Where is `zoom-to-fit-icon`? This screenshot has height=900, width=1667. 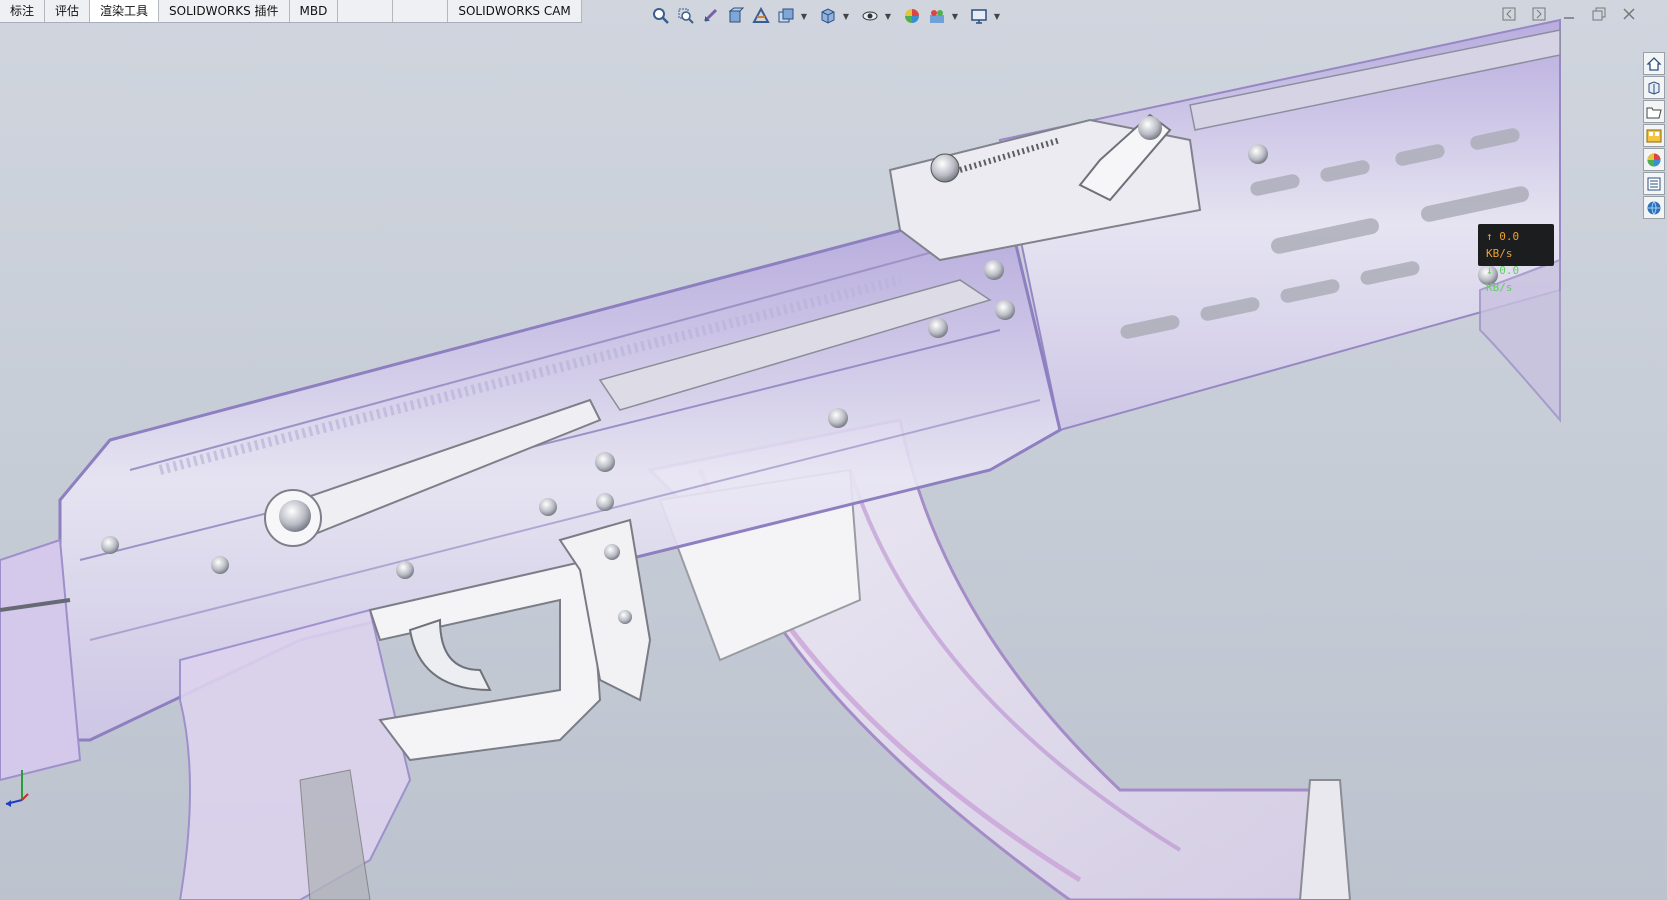 zoom-to-fit-icon is located at coordinates (661, 16).